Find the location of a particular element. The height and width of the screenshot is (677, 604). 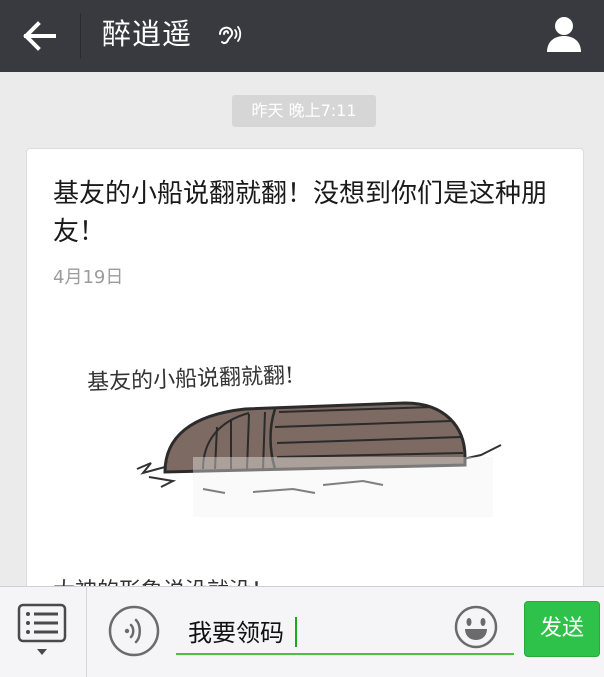

input-bar-divider is located at coordinates (86, 632).